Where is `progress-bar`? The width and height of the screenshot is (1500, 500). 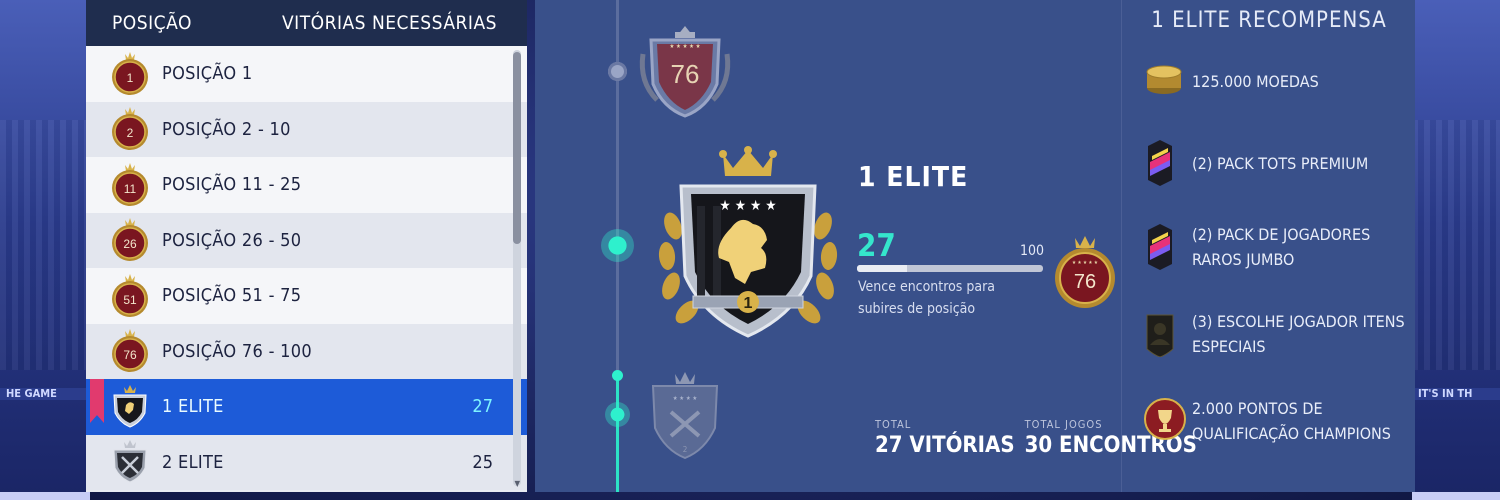 progress-bar is located at coordinates (950, 268).